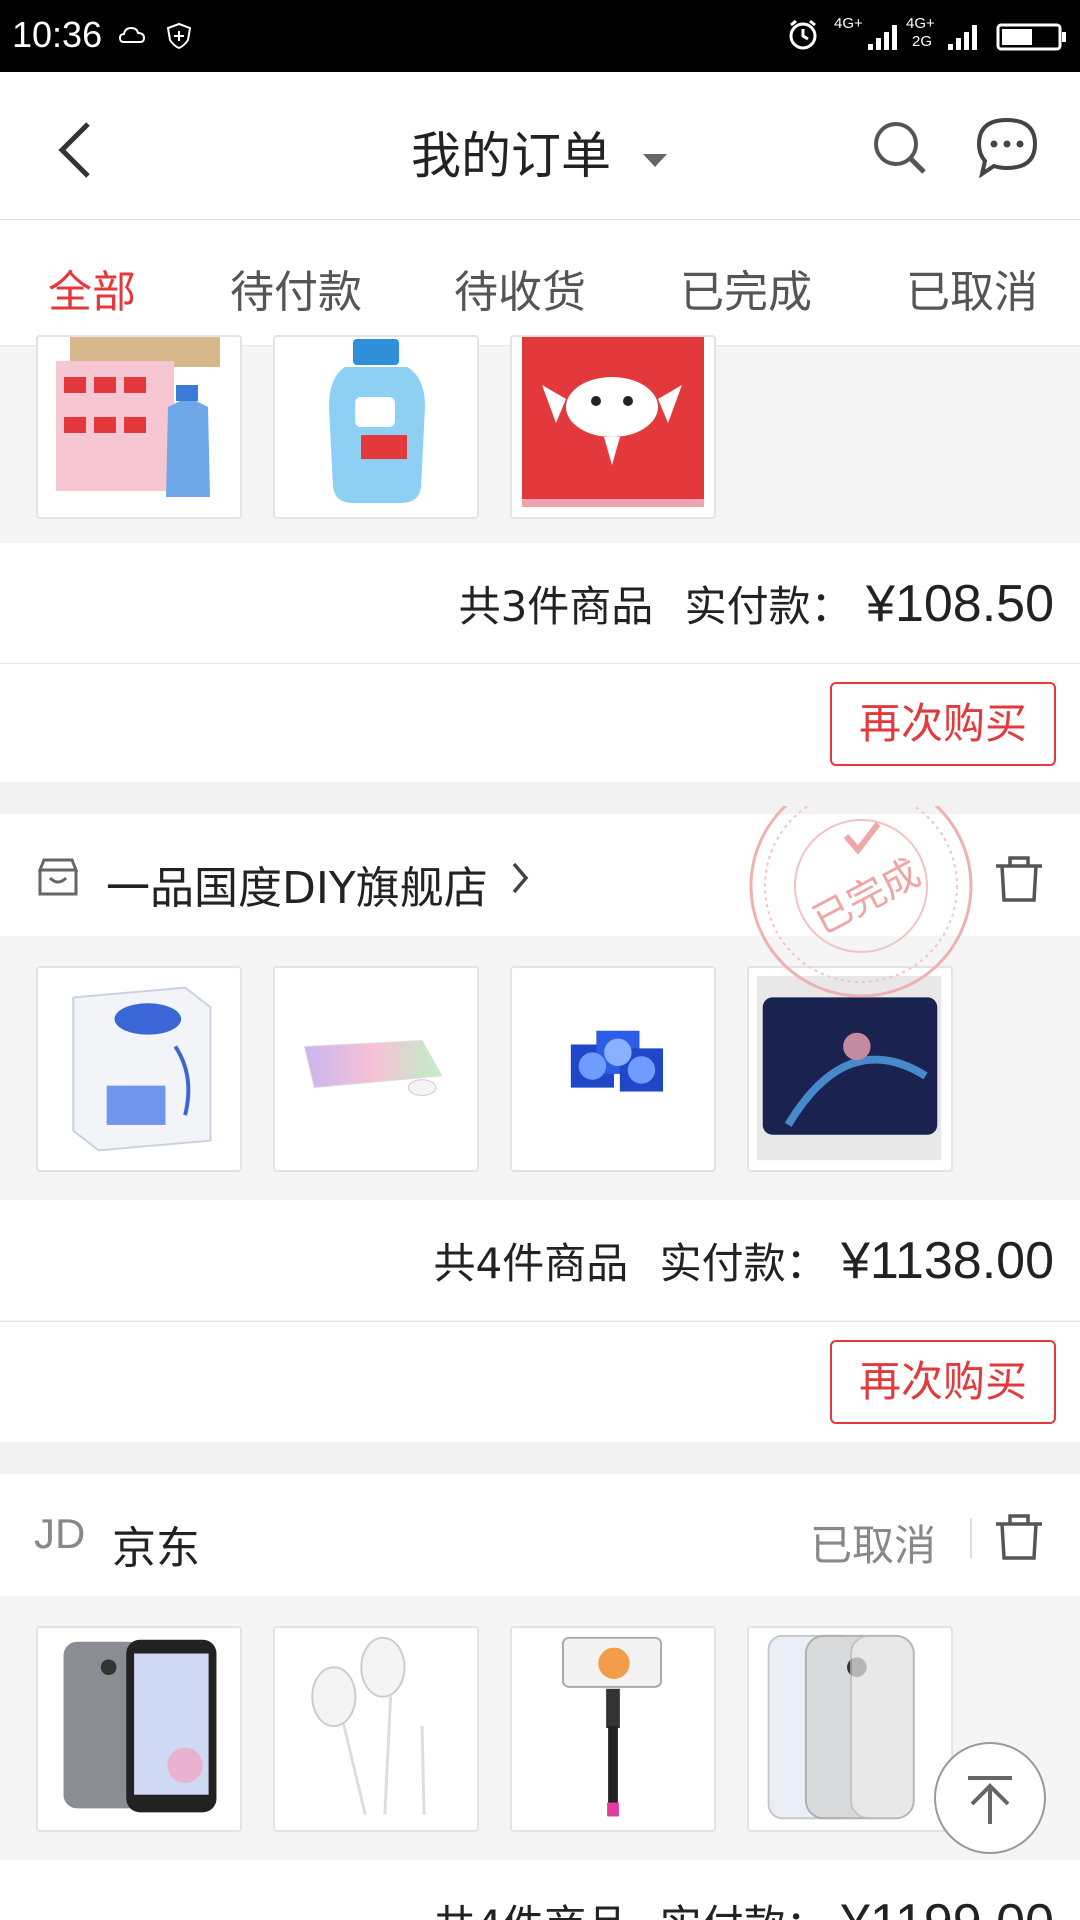  What do you see at coordinates (368, 1725) in the screenshot?
I see `earphones-image` at bounding box center [368, 1725].